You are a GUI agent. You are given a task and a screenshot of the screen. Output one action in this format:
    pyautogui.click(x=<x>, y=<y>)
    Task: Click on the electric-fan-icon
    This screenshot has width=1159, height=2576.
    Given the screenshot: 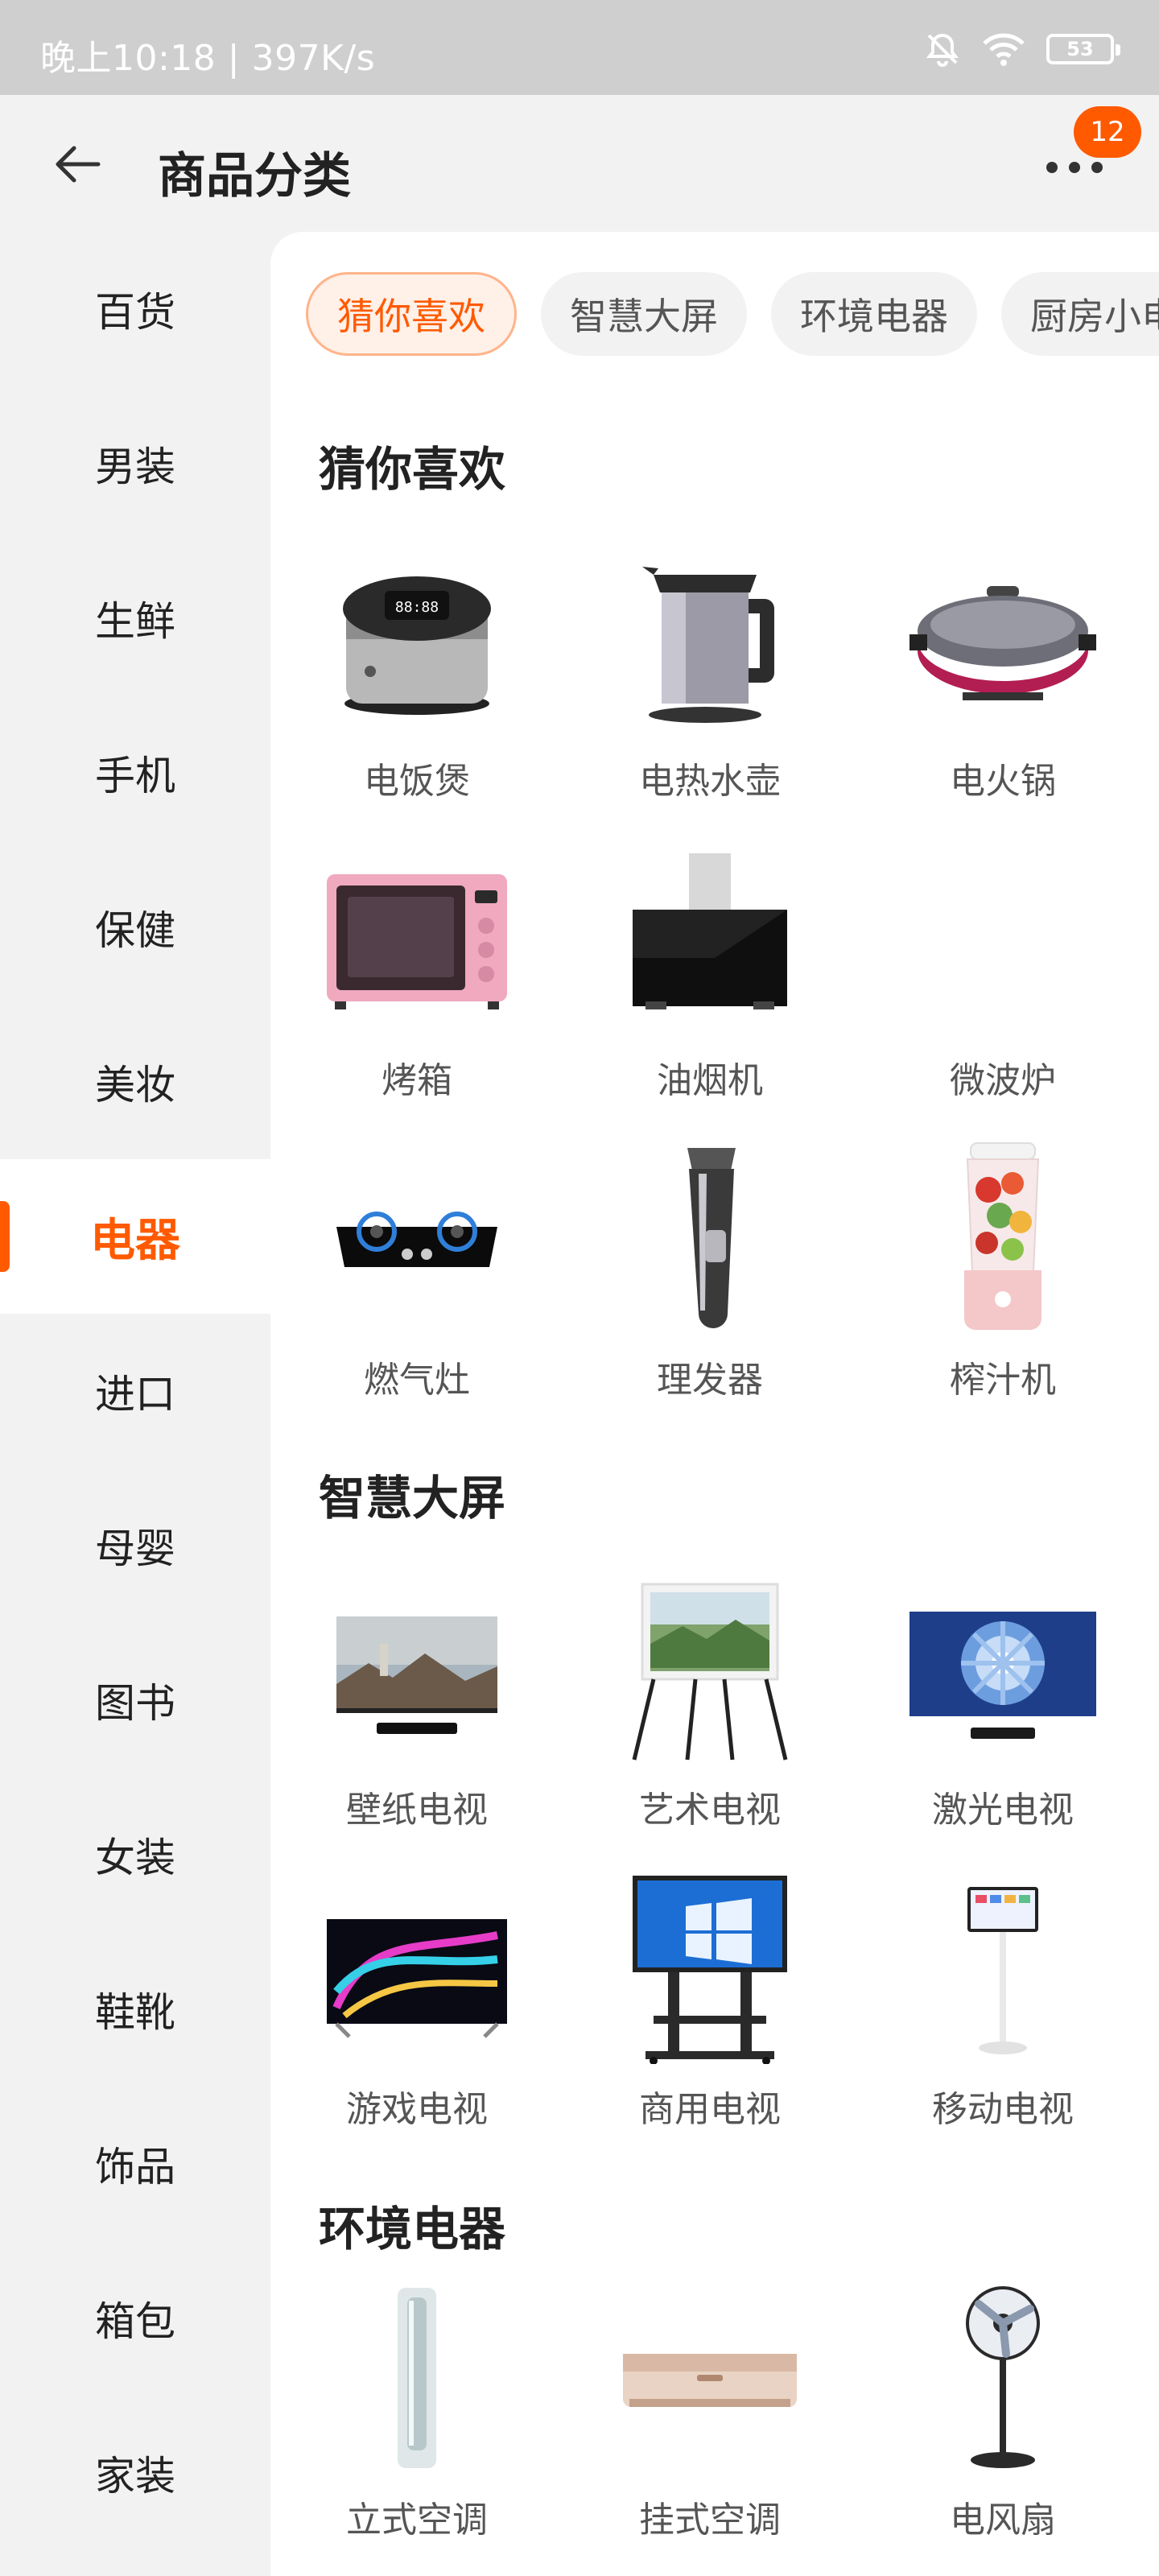 What is the action you would take?
    pyautogui.click(x=1003, y=2378)
    